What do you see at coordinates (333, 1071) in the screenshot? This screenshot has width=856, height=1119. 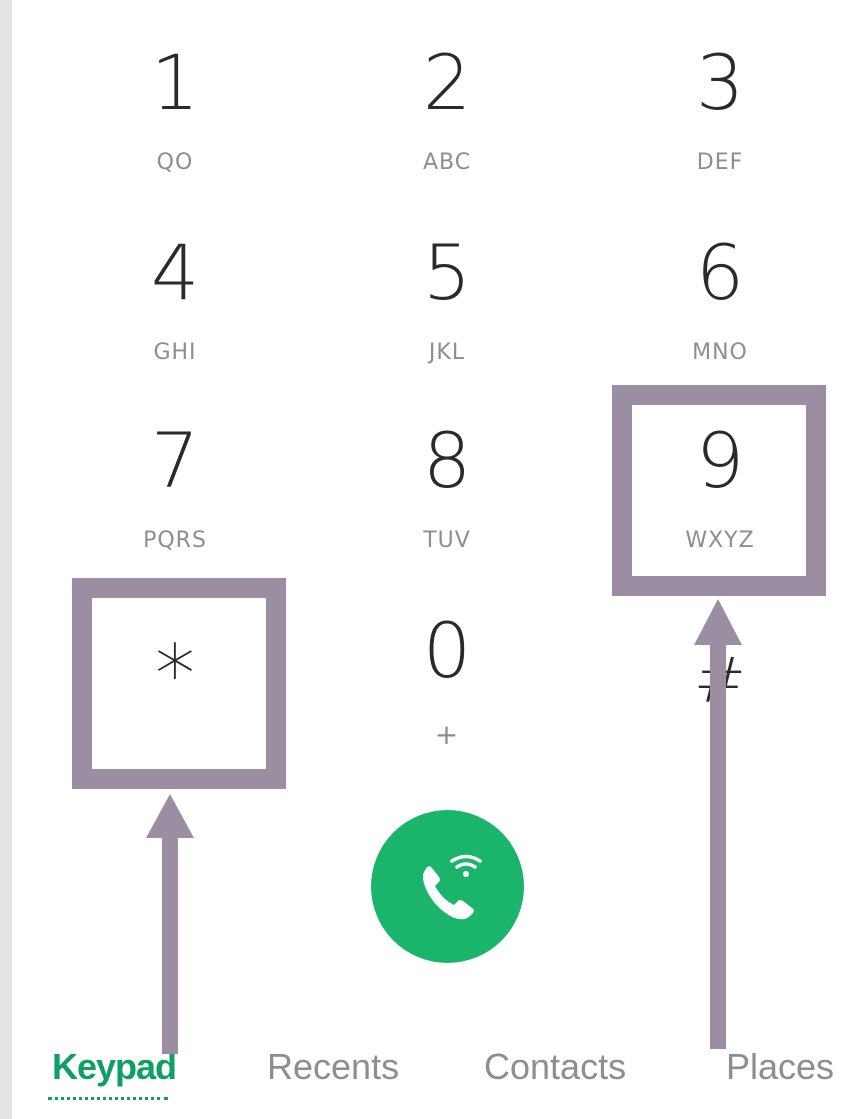 I see `tab-recents: Recents` at bounding box center [333, 1071].